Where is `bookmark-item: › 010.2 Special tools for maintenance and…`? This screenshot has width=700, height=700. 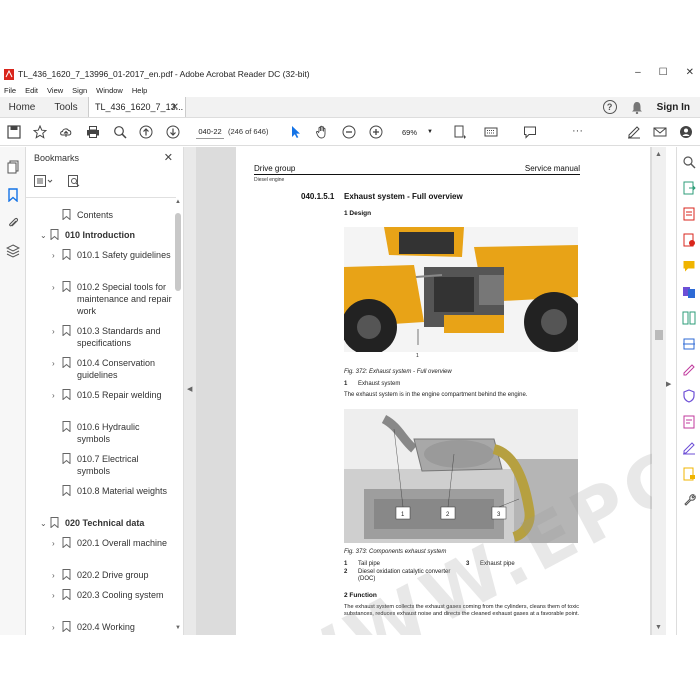
bookmark-item: › 010.2 Special tools for maintenance and… is located at coordinates (112, 299).